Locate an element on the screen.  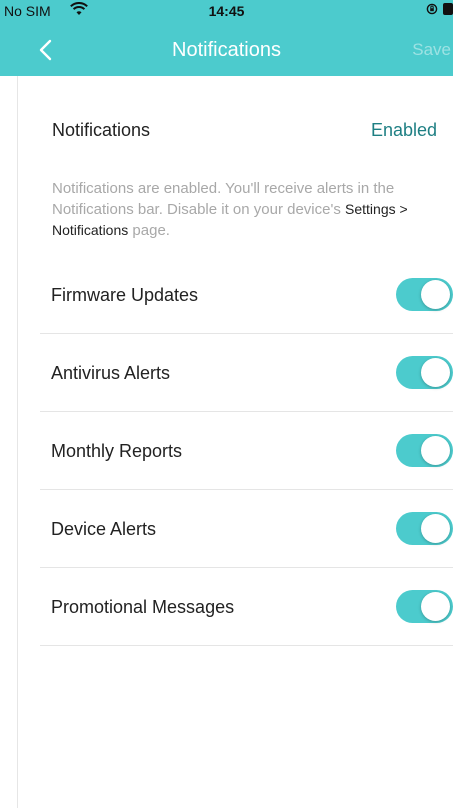
status-bar: No SIM 14:45 is located at coordinates (226, 11).